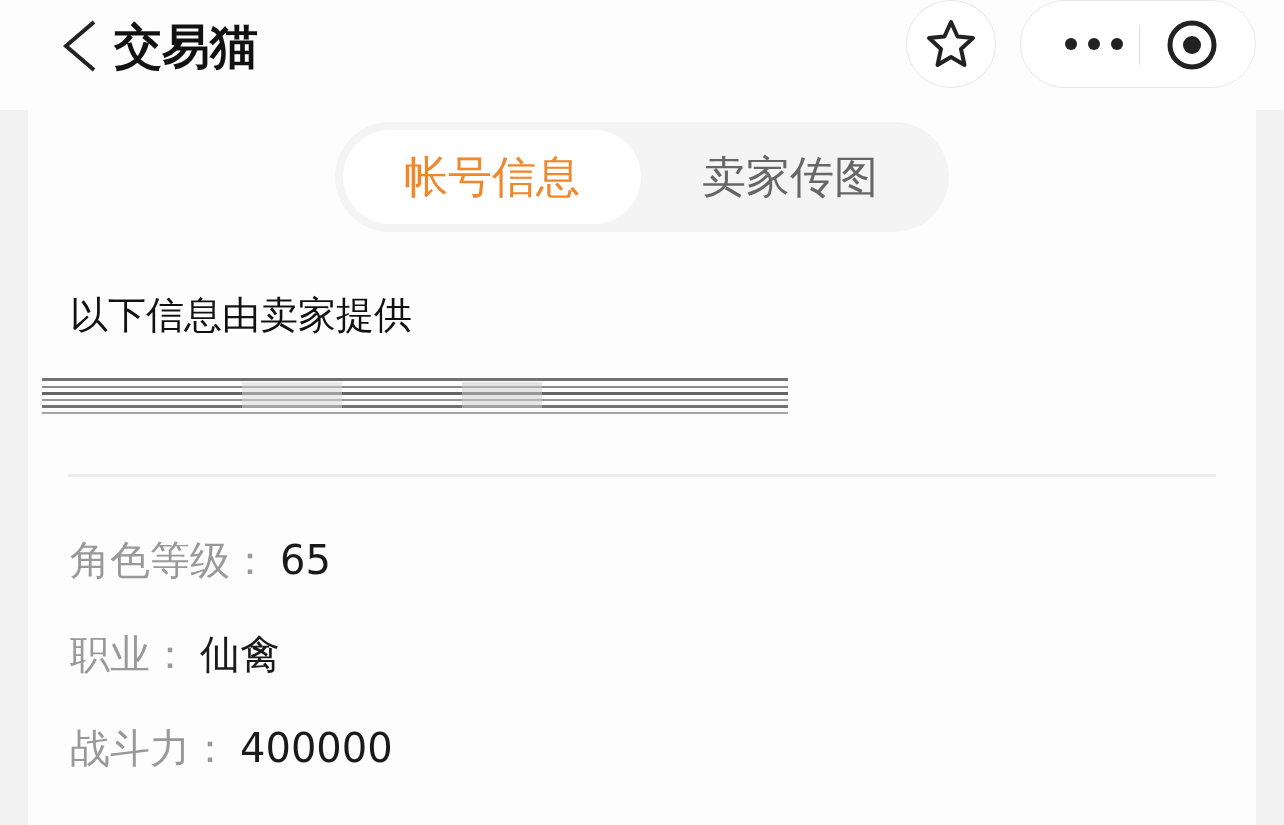  What do you see at coordinates (316, 748) in the screenshot?
I see `field-value: 400000` at bounding box center [316, 748].